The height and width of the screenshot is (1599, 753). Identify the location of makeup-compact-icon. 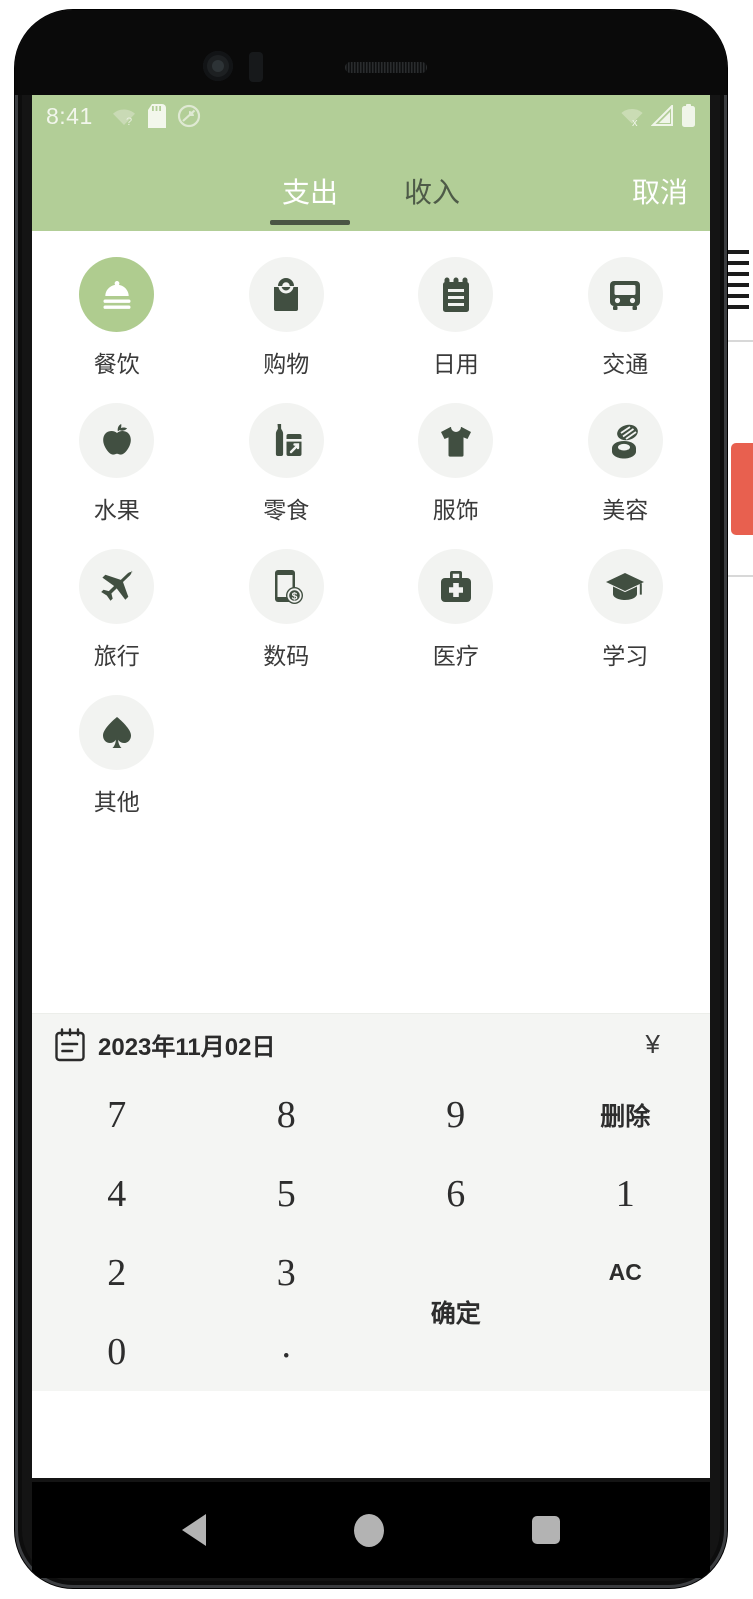
(625, 441).